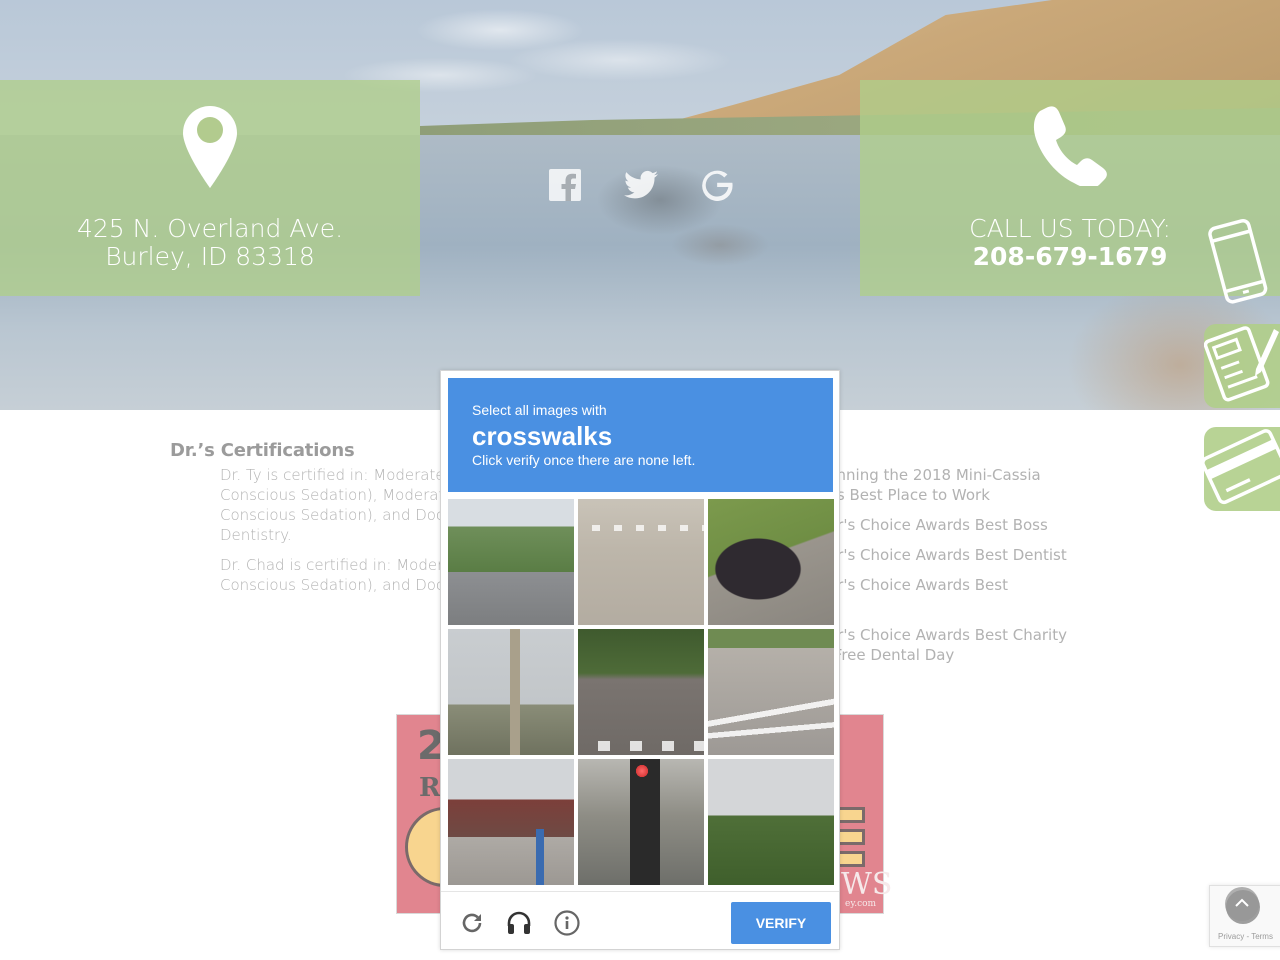 The width and height of the screenshot is (1280, 960). Describe the element at coordinates (539, 410) in the screenshot. I see `captcha-prompt: Select all images with` at that location.